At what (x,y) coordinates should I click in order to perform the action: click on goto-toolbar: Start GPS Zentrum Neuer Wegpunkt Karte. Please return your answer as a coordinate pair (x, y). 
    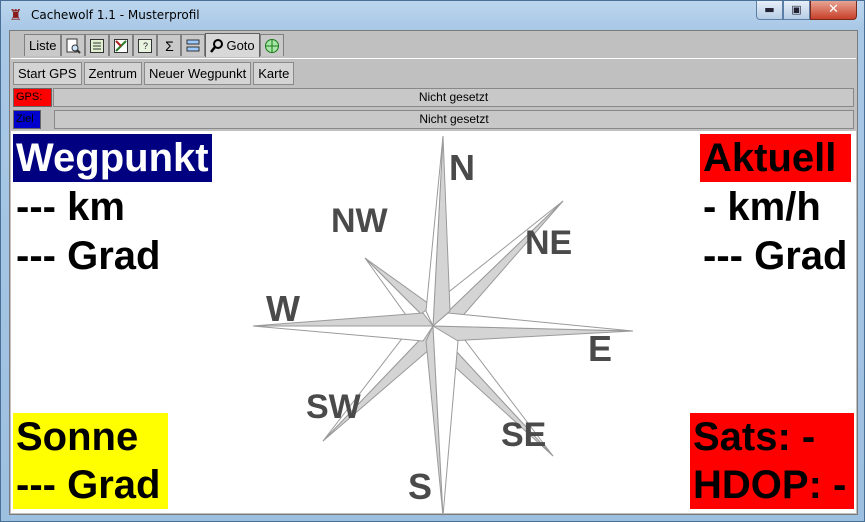
    Looking at the image, I should click on (433, 72).